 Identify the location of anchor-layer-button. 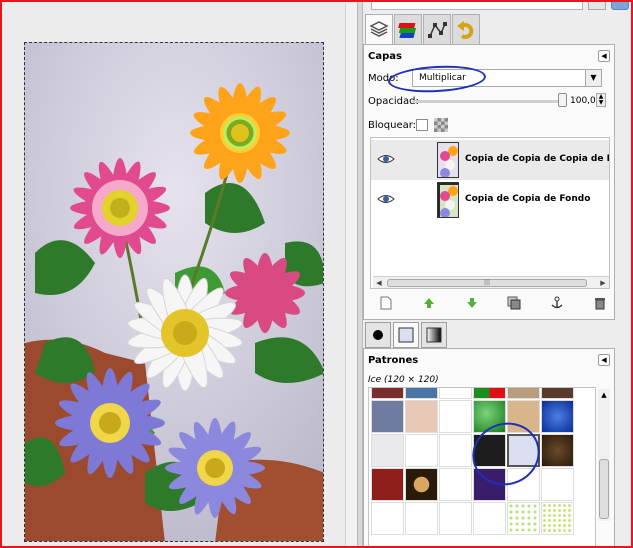
(557, 303).